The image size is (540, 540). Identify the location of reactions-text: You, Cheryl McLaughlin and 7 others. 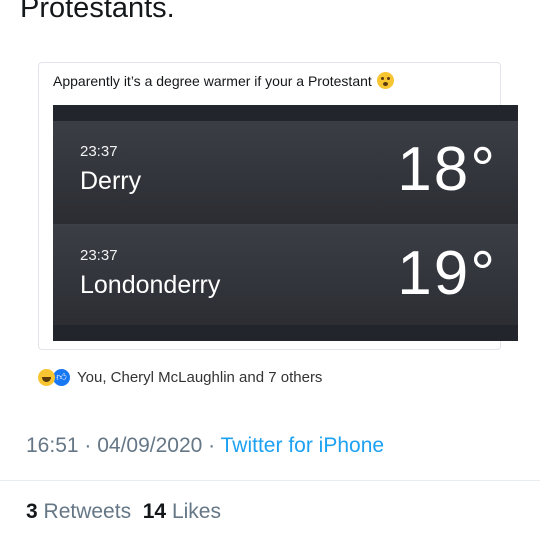
(200, 377).